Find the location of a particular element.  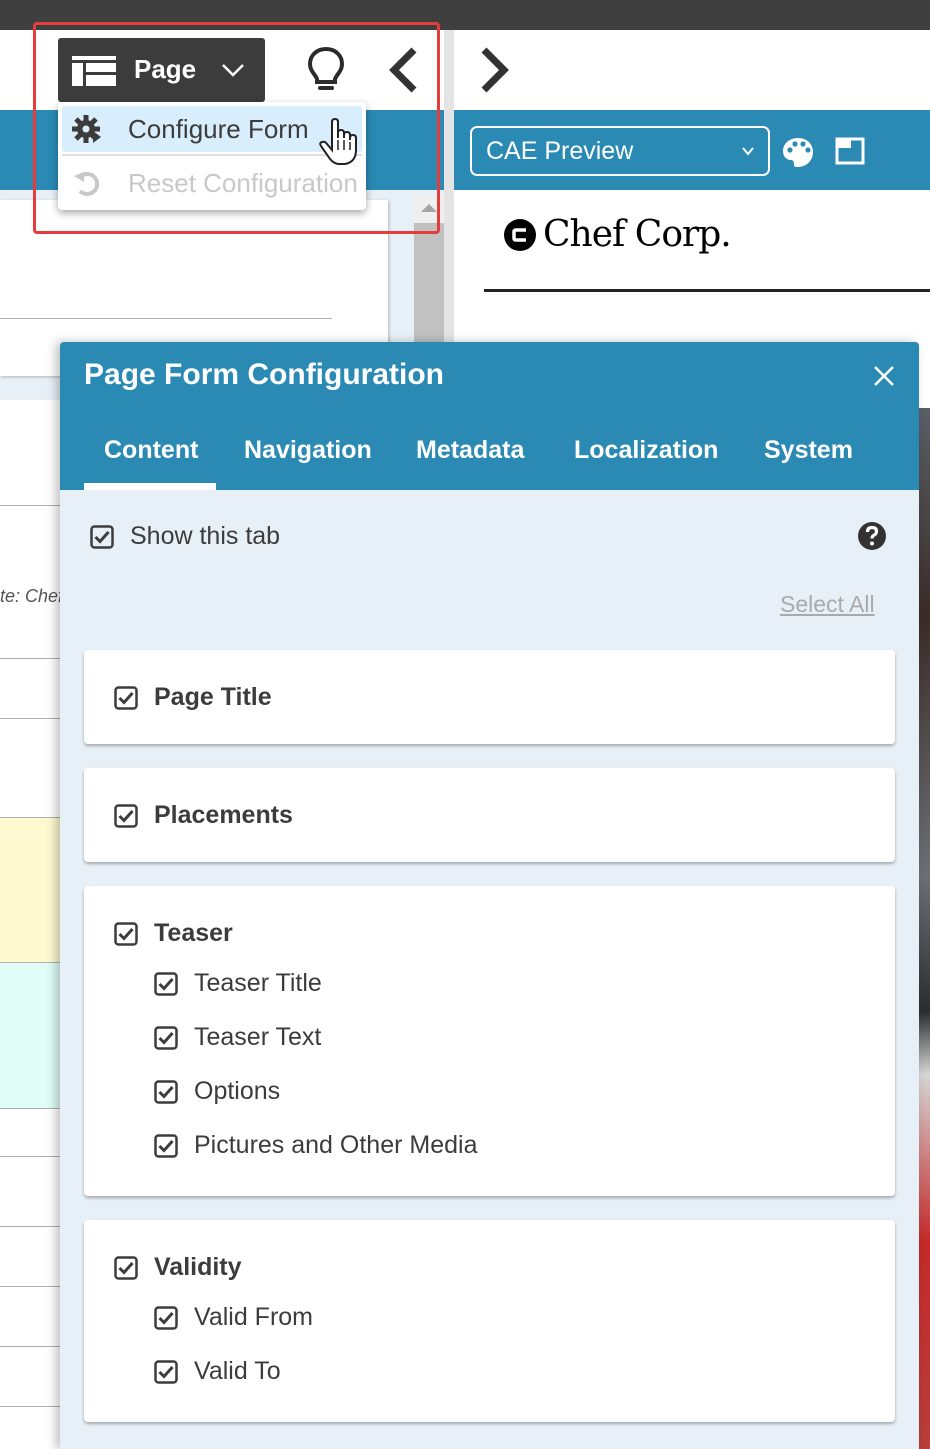

menu-item-configure-form: Configure Form is located at coordinates (212, 129).